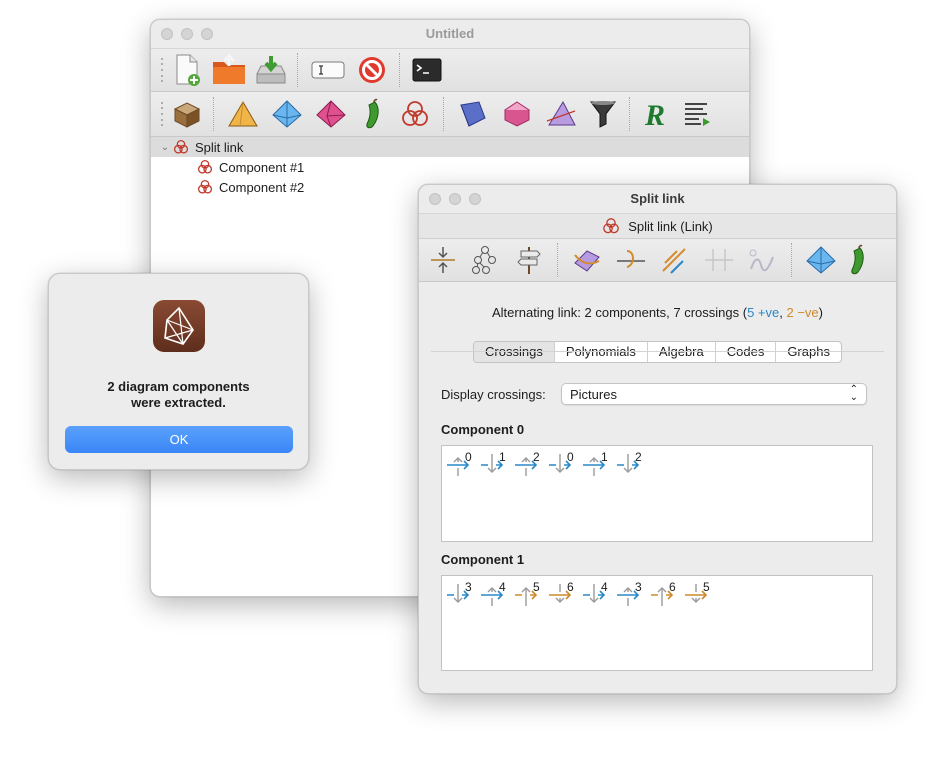 This screenshot has width=944, height=760. What do you see at coordinates (821, 260) in the screenshot?
I see `complement-tetra-icon` at bounding box center [821, 260].